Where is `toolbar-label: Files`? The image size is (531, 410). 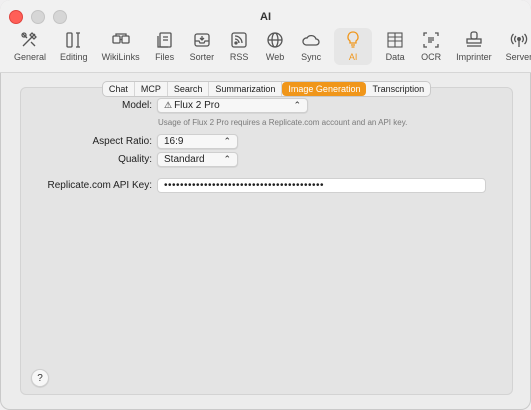 toolbar-label: Files is located at coordinates (165, 57).